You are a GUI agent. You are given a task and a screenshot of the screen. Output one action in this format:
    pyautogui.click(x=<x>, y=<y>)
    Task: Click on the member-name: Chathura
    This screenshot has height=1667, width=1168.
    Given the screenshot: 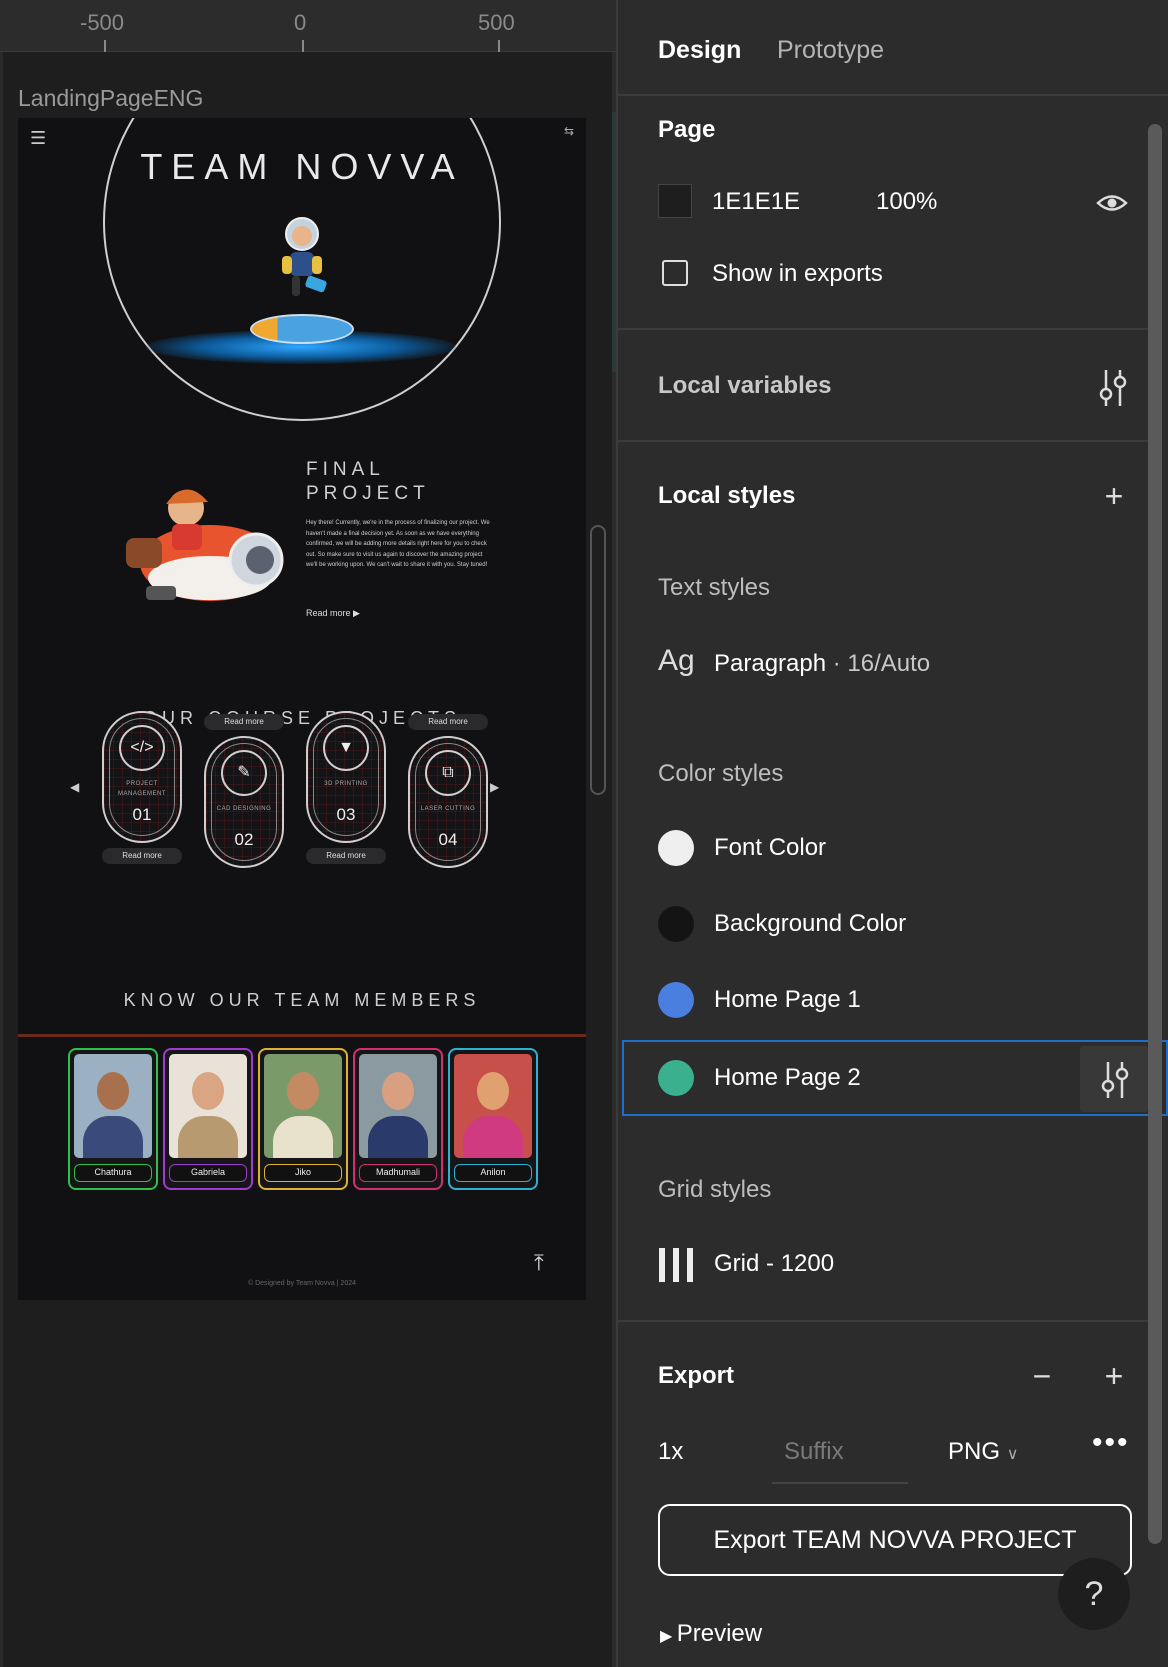 What is the action you would take?
    pyautogui.click(x=113, y=1173)
    